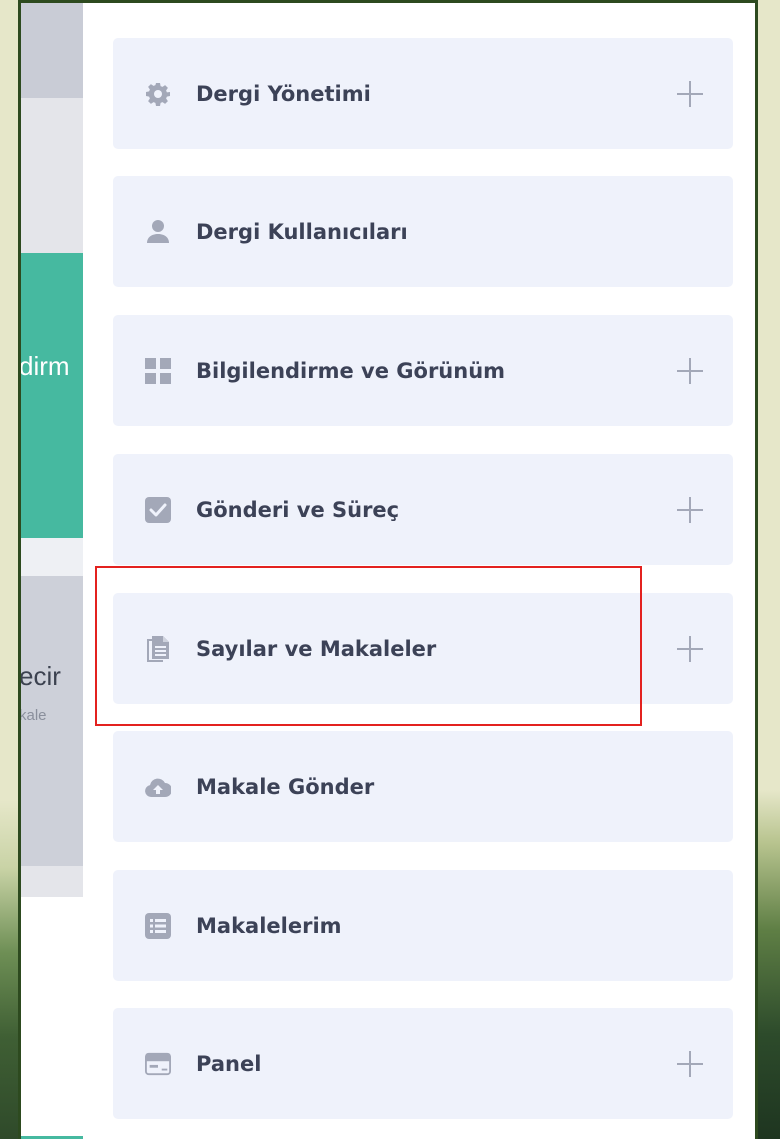 The image size is (780, 1139). I want to click on menu-item-sayilar-makaleler: Sayılar ve Makaleler, so click(423, 648).